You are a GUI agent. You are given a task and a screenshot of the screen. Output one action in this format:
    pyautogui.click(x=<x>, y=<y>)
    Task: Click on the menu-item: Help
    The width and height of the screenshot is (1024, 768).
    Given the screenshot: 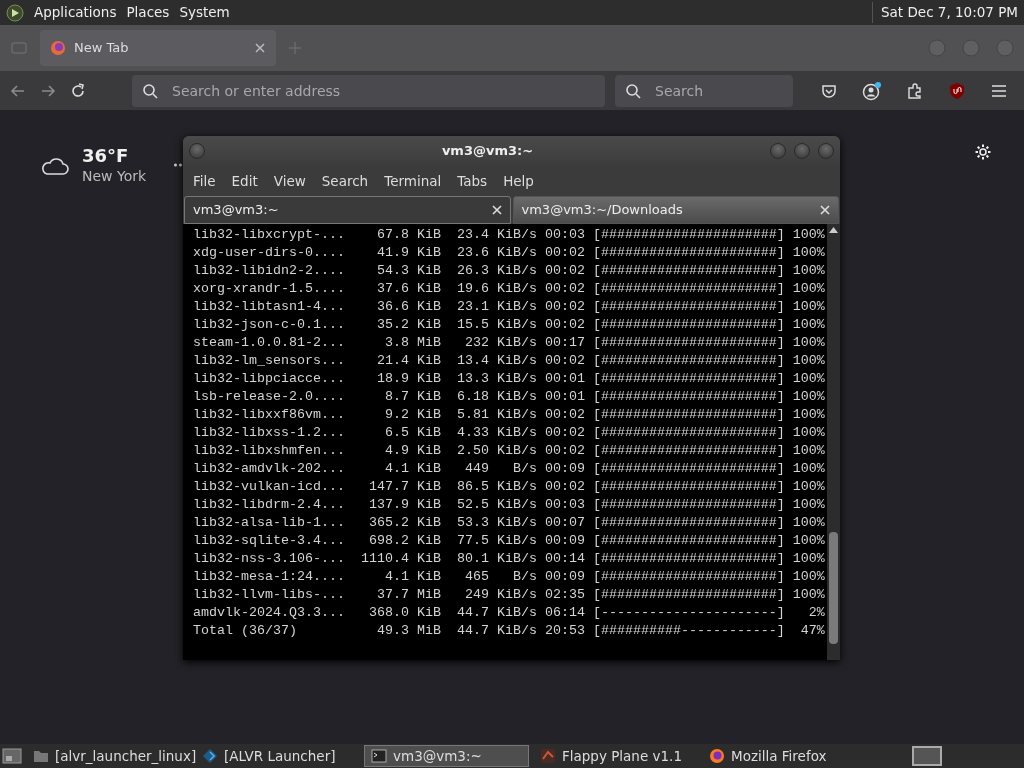 What is the action you would take?
    pyautogui.click(x=518, y=181)
    